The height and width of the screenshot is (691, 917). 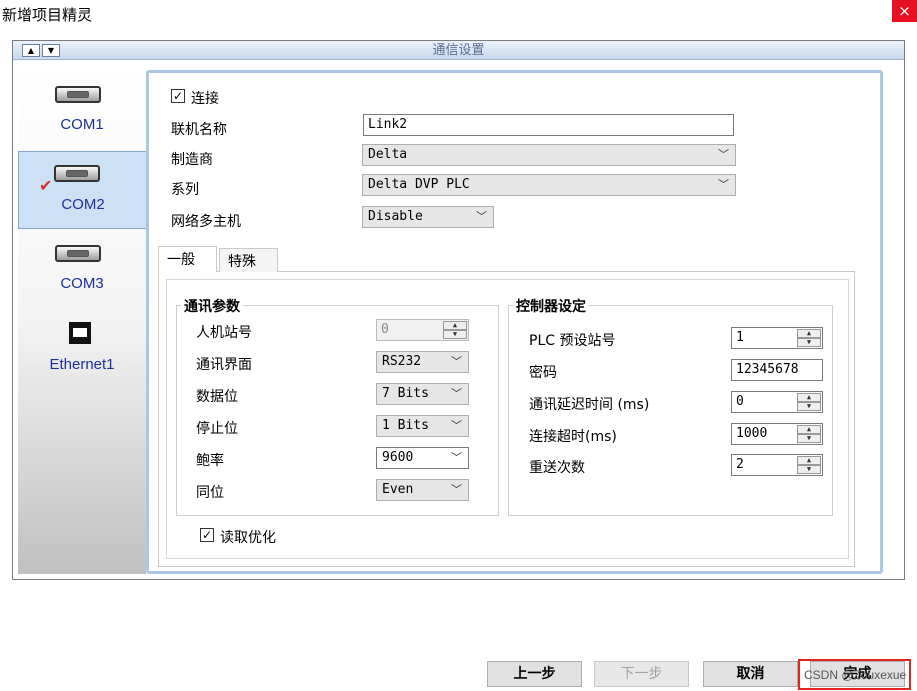 I want to click on tab-general: 一般, so click(x=187, y=259).